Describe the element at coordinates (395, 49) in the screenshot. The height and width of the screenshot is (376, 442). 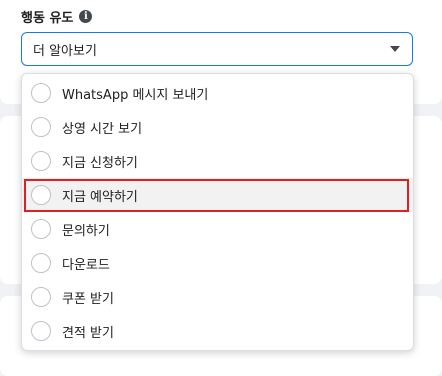
I see `caret-down-icon` at that location.